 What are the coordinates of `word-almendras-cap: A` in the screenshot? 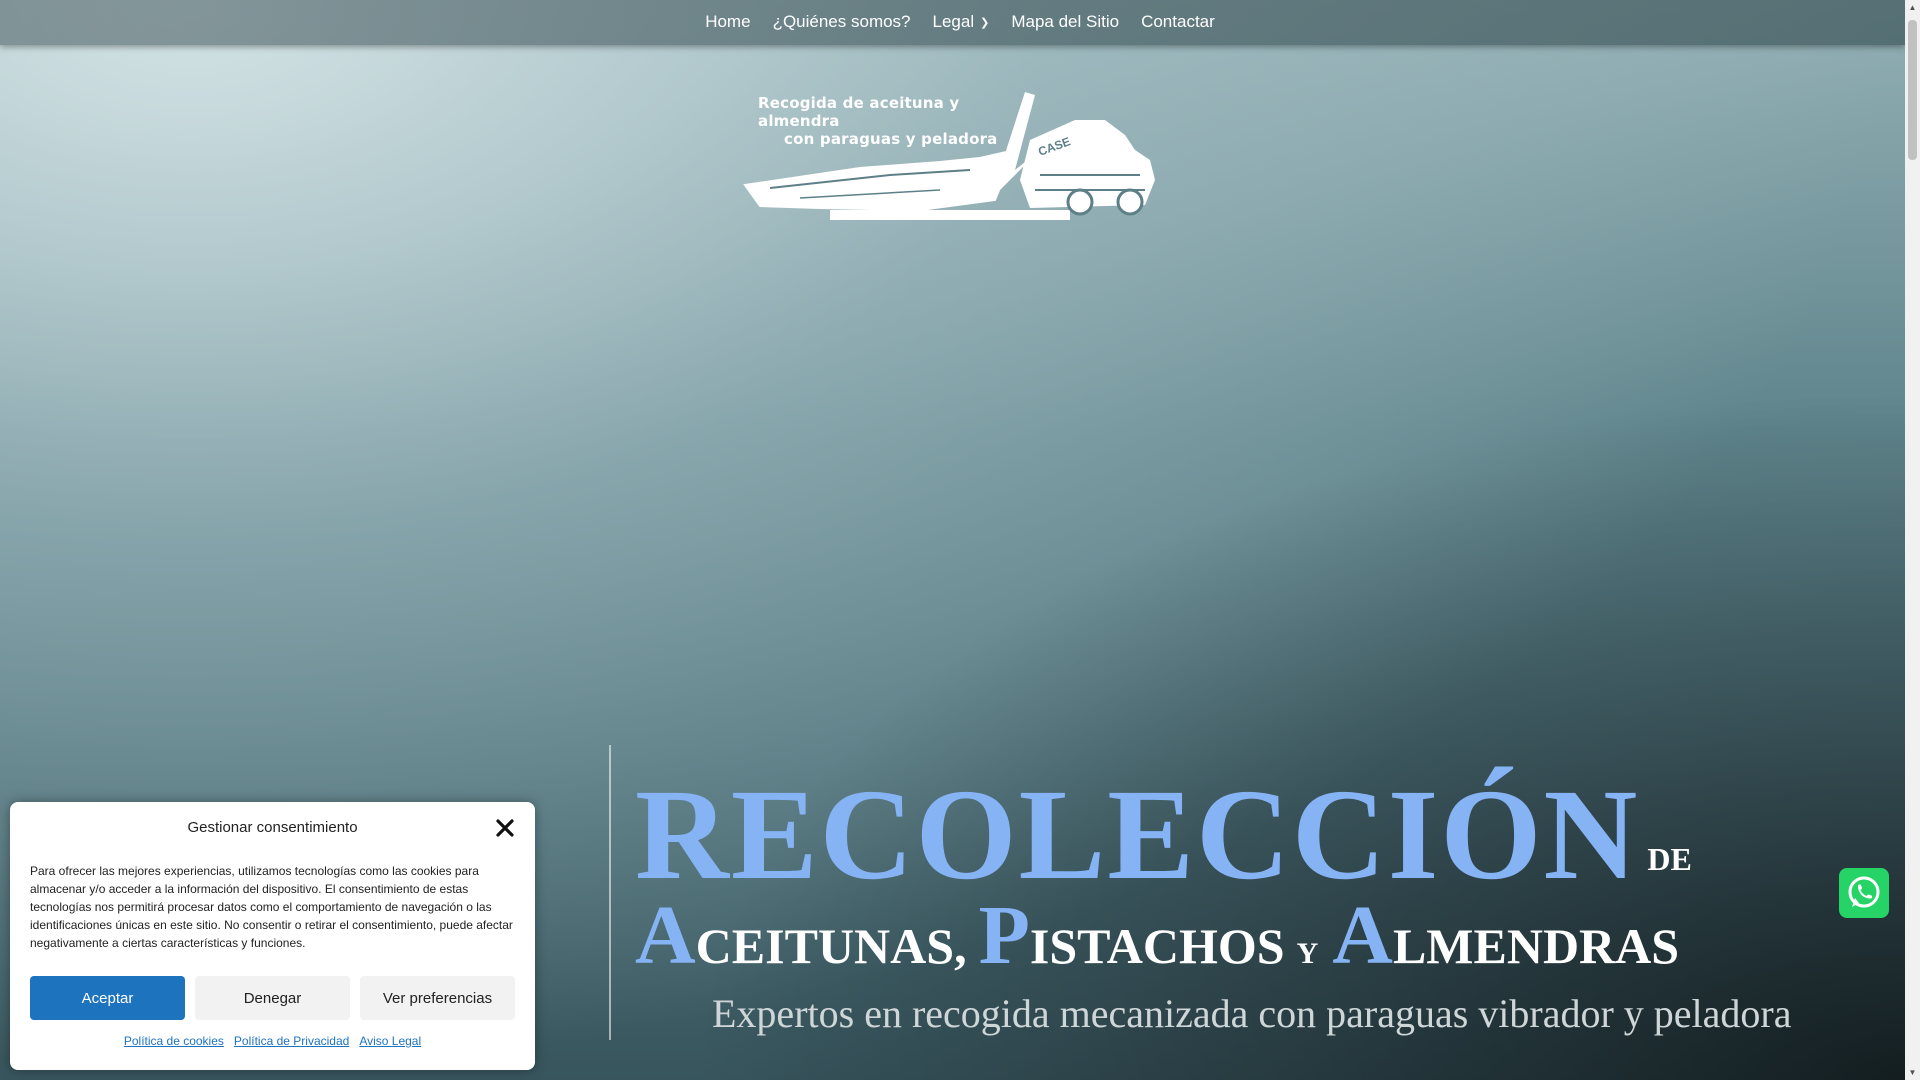 It's located at (1362, 935).